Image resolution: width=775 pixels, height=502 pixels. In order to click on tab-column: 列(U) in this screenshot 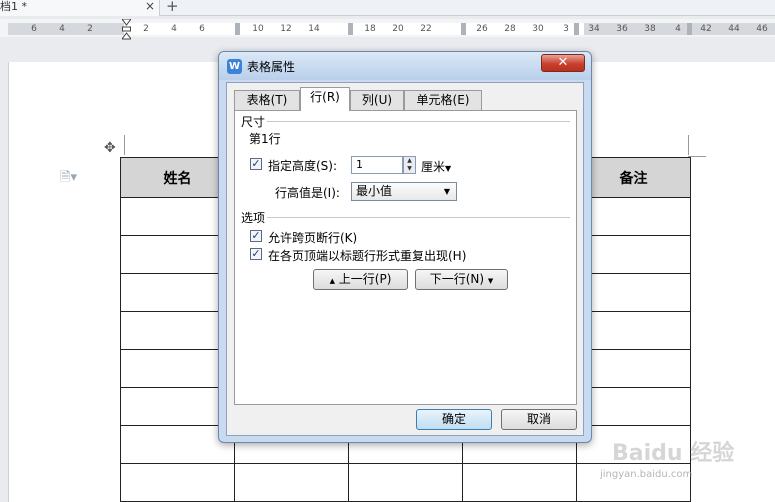, I will do `click(377, 100)`.